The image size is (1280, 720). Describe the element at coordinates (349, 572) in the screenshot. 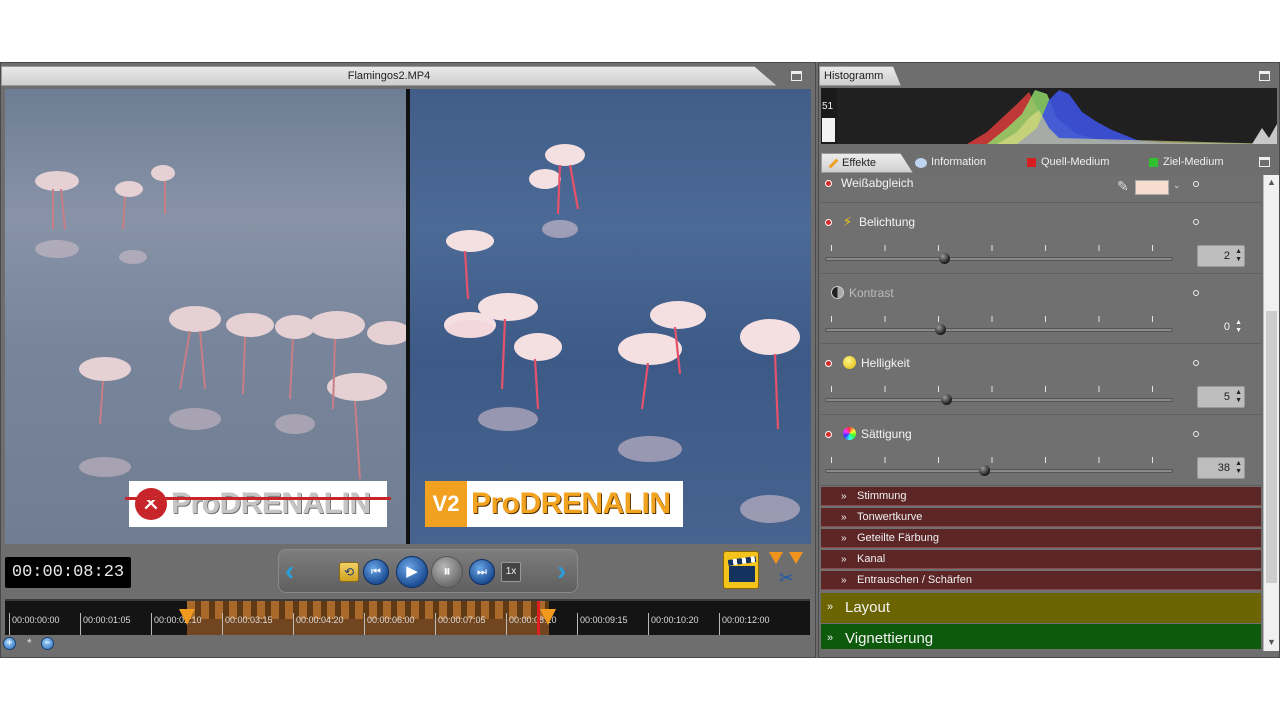

I see `loop-button: ⟲` at that location.